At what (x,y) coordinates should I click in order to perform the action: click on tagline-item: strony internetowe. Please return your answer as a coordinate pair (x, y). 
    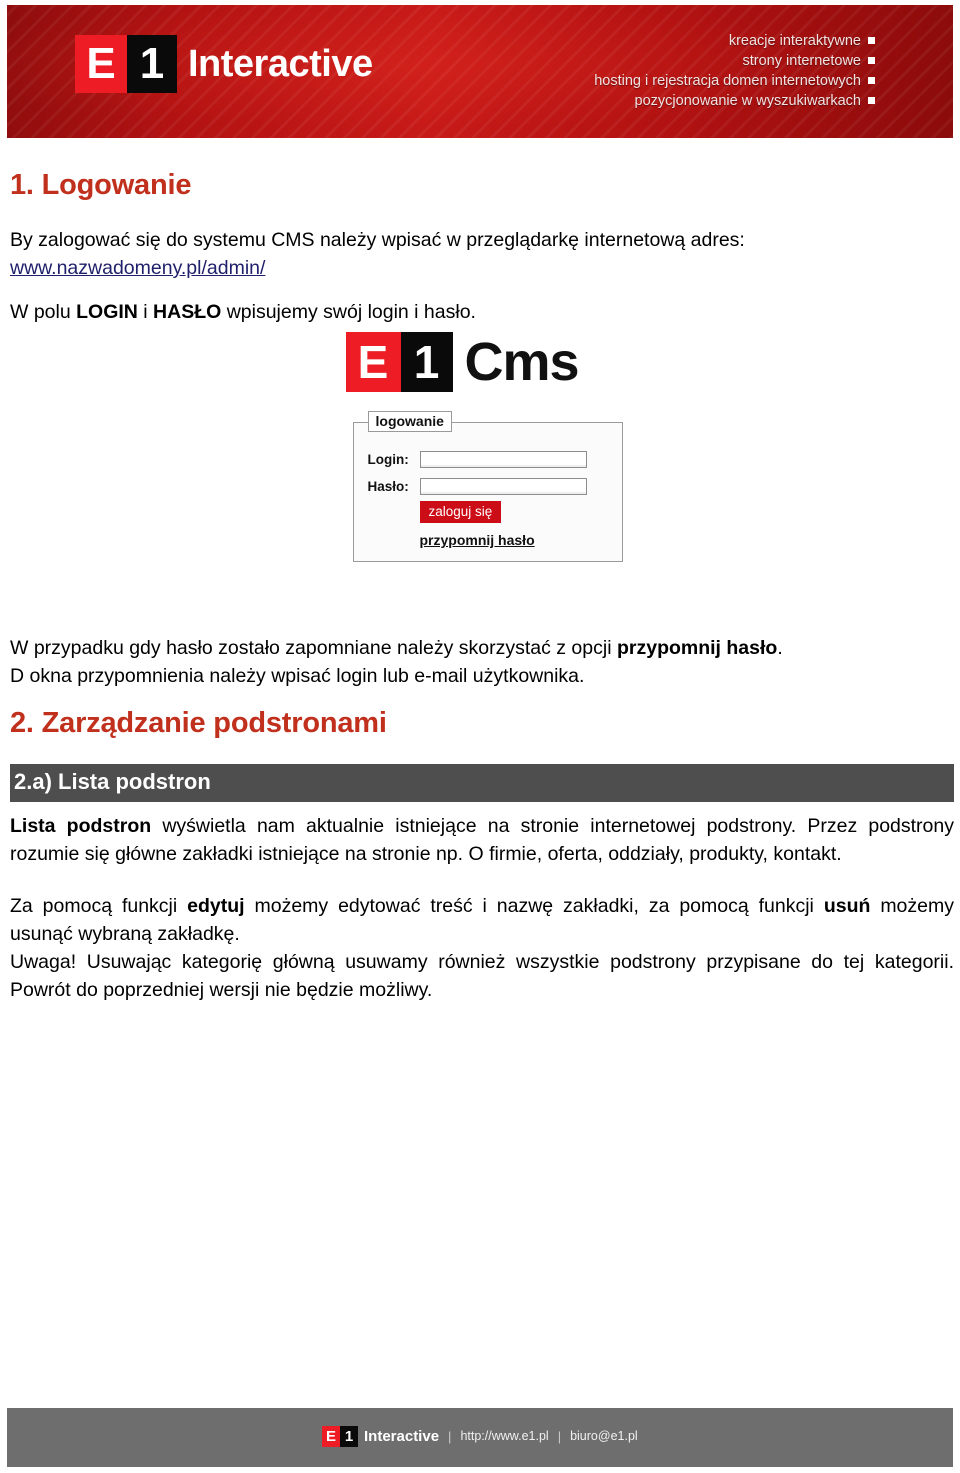
    Looking at the image, I should click on (734, 61).